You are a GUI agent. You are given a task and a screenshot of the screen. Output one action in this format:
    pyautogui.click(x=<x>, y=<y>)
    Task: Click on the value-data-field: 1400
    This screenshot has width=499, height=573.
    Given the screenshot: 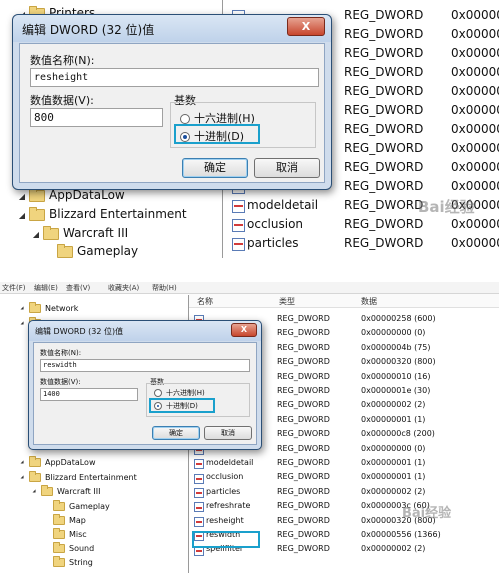 What is the action you would take?
    pyautogui.click(x=89, y=394)
    